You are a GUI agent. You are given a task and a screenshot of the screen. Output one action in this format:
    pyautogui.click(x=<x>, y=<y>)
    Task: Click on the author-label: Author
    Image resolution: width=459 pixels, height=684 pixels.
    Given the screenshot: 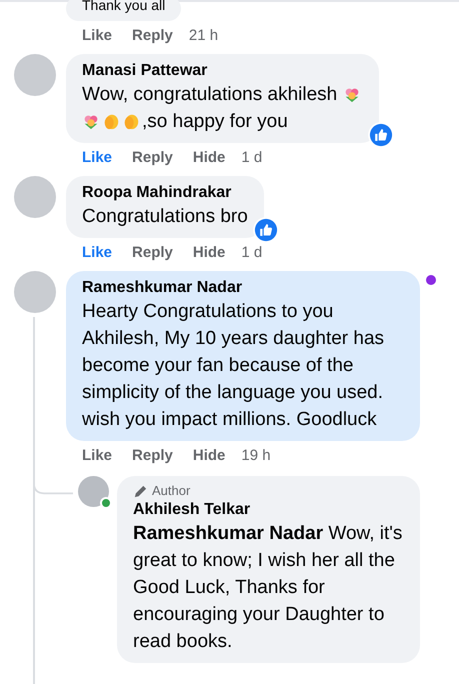 What is the action you would take?
    pyautogui.click(x=171, y=491)
    